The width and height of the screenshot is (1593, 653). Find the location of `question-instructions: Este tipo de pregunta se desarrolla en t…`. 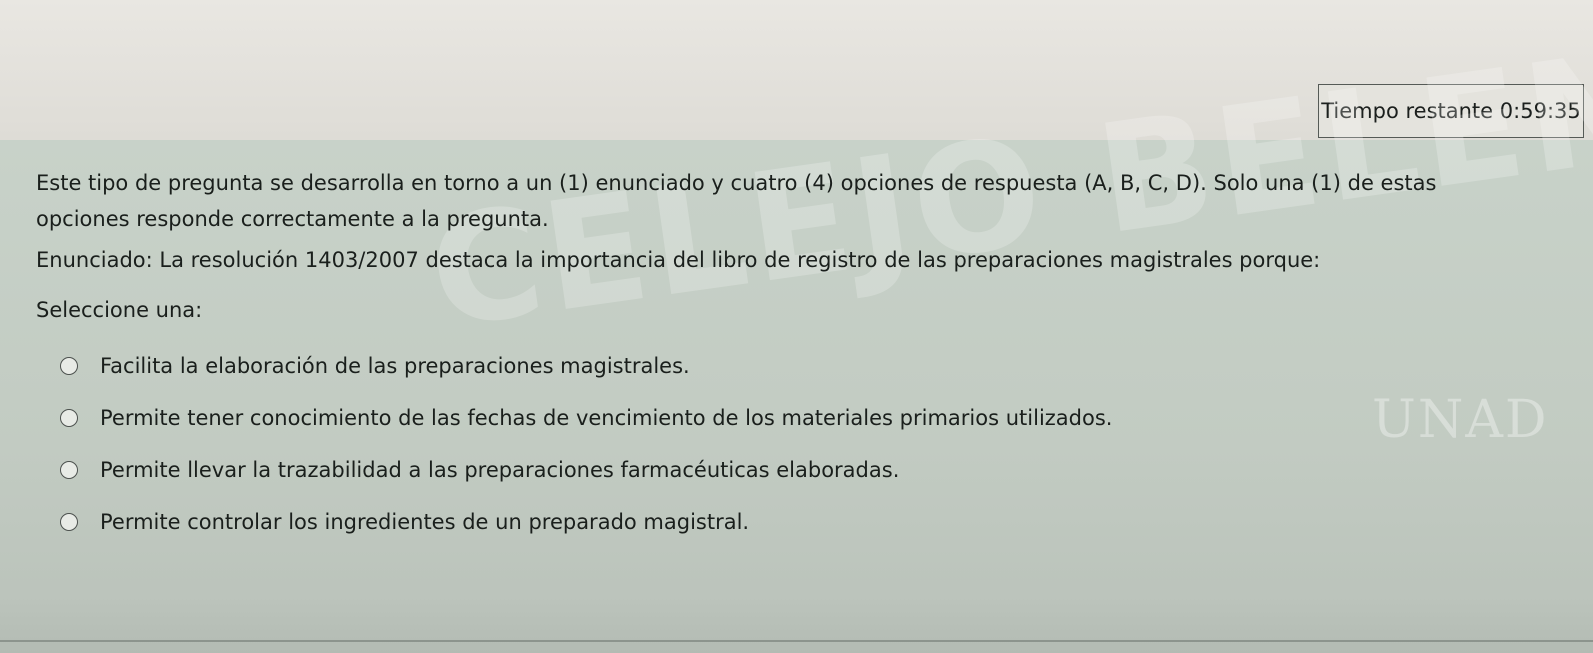

question-instructions: Este tipo de pregunta se desarrolla en t… is located at coordinates (736, 201).